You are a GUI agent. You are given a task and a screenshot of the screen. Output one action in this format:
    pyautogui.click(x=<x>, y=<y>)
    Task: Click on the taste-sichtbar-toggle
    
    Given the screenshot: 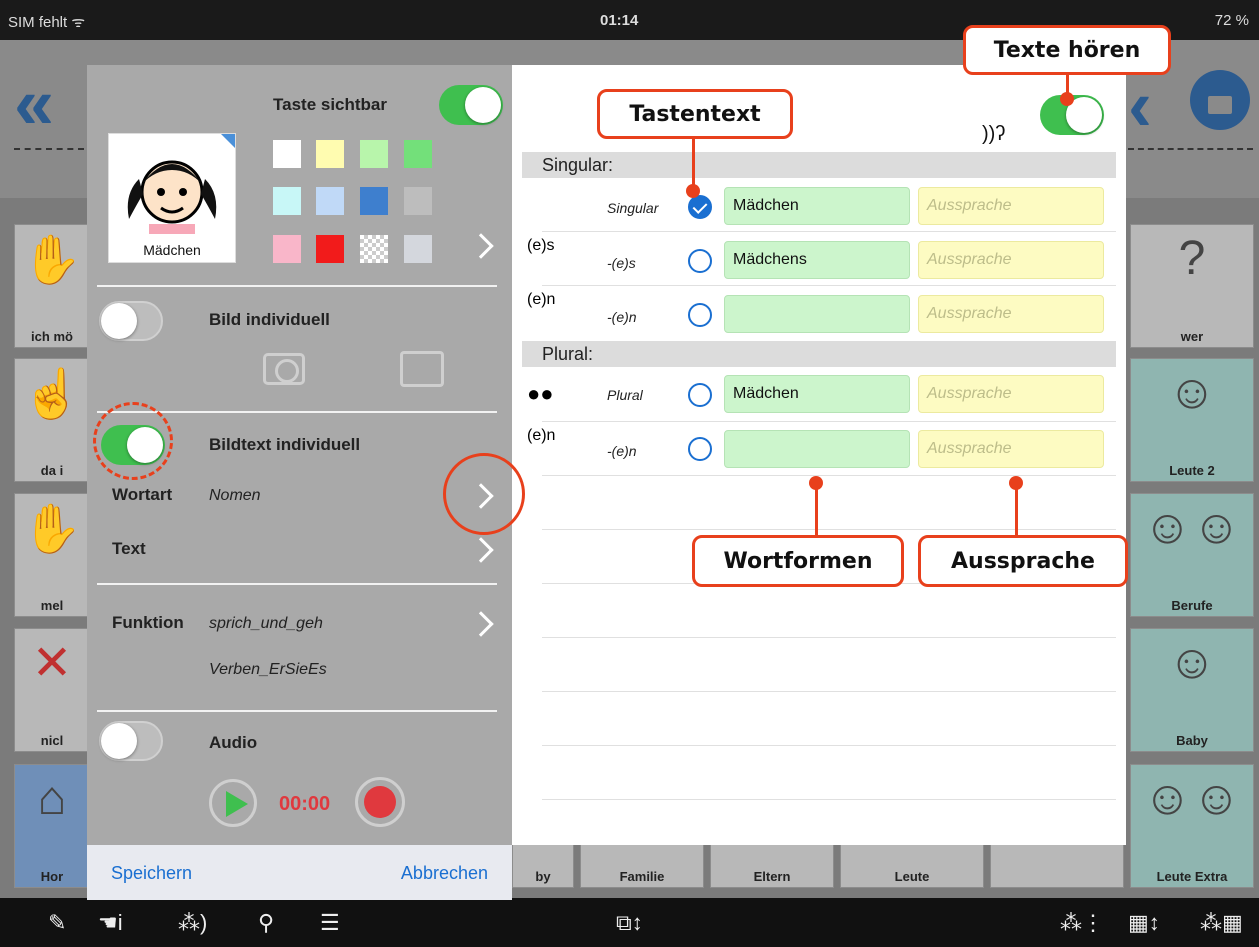 What is the action you would take?
    pyautogui.click(x=471, y=105)
    